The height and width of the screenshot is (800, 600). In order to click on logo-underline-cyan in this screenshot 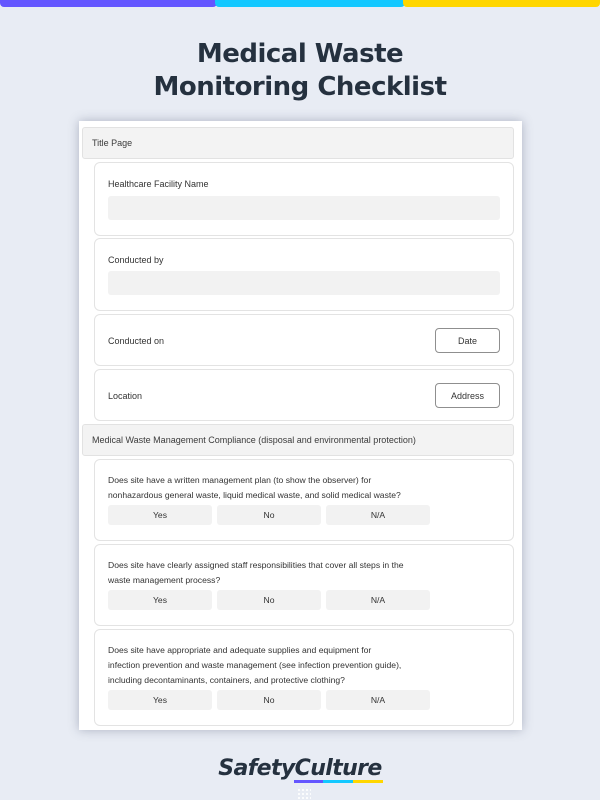, I will do `click(338, 781)`.